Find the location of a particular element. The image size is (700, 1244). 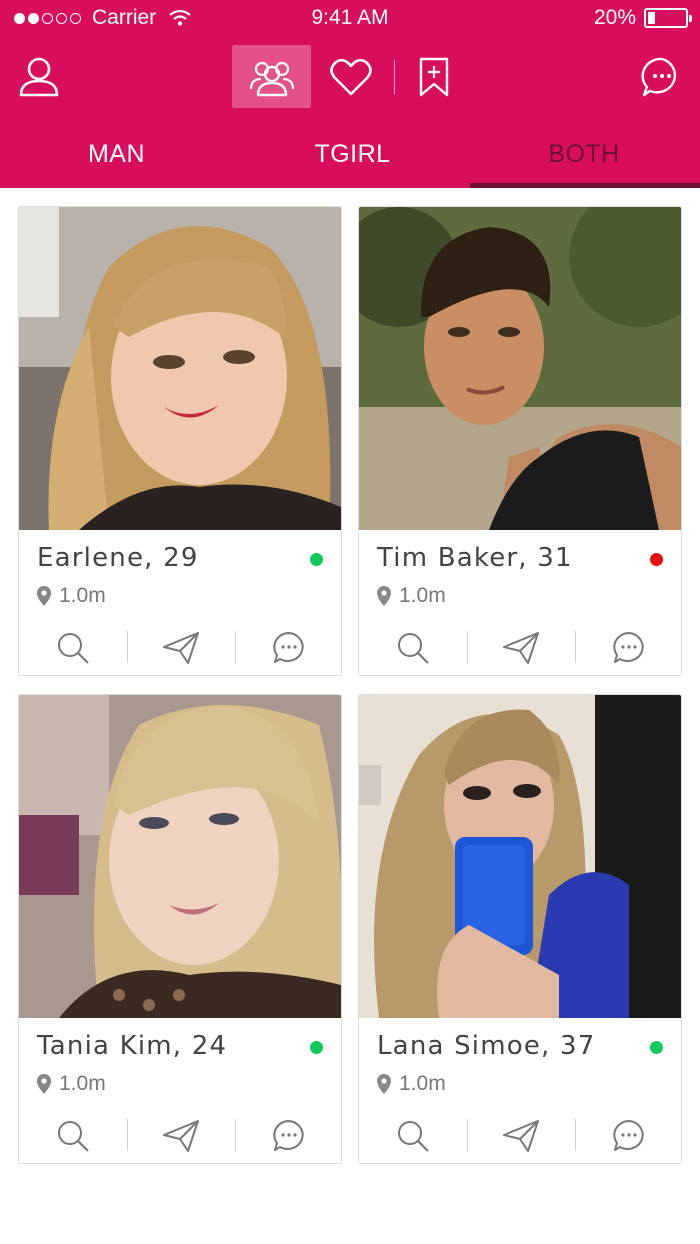

profile-name-row: Earlene, 29 is located at coordinates (182, 560).